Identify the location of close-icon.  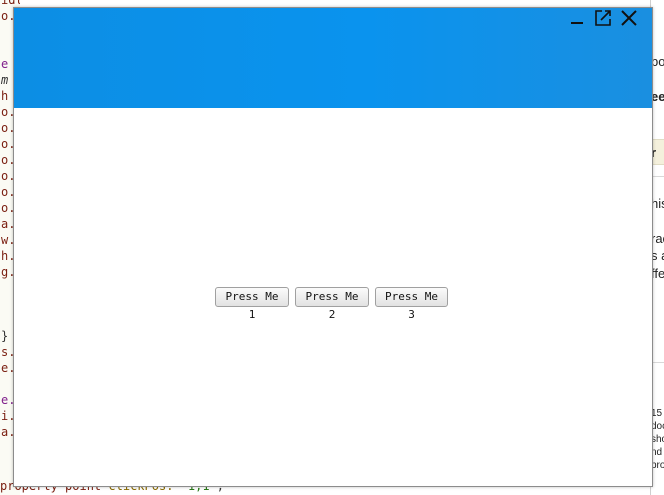
(629, 20).